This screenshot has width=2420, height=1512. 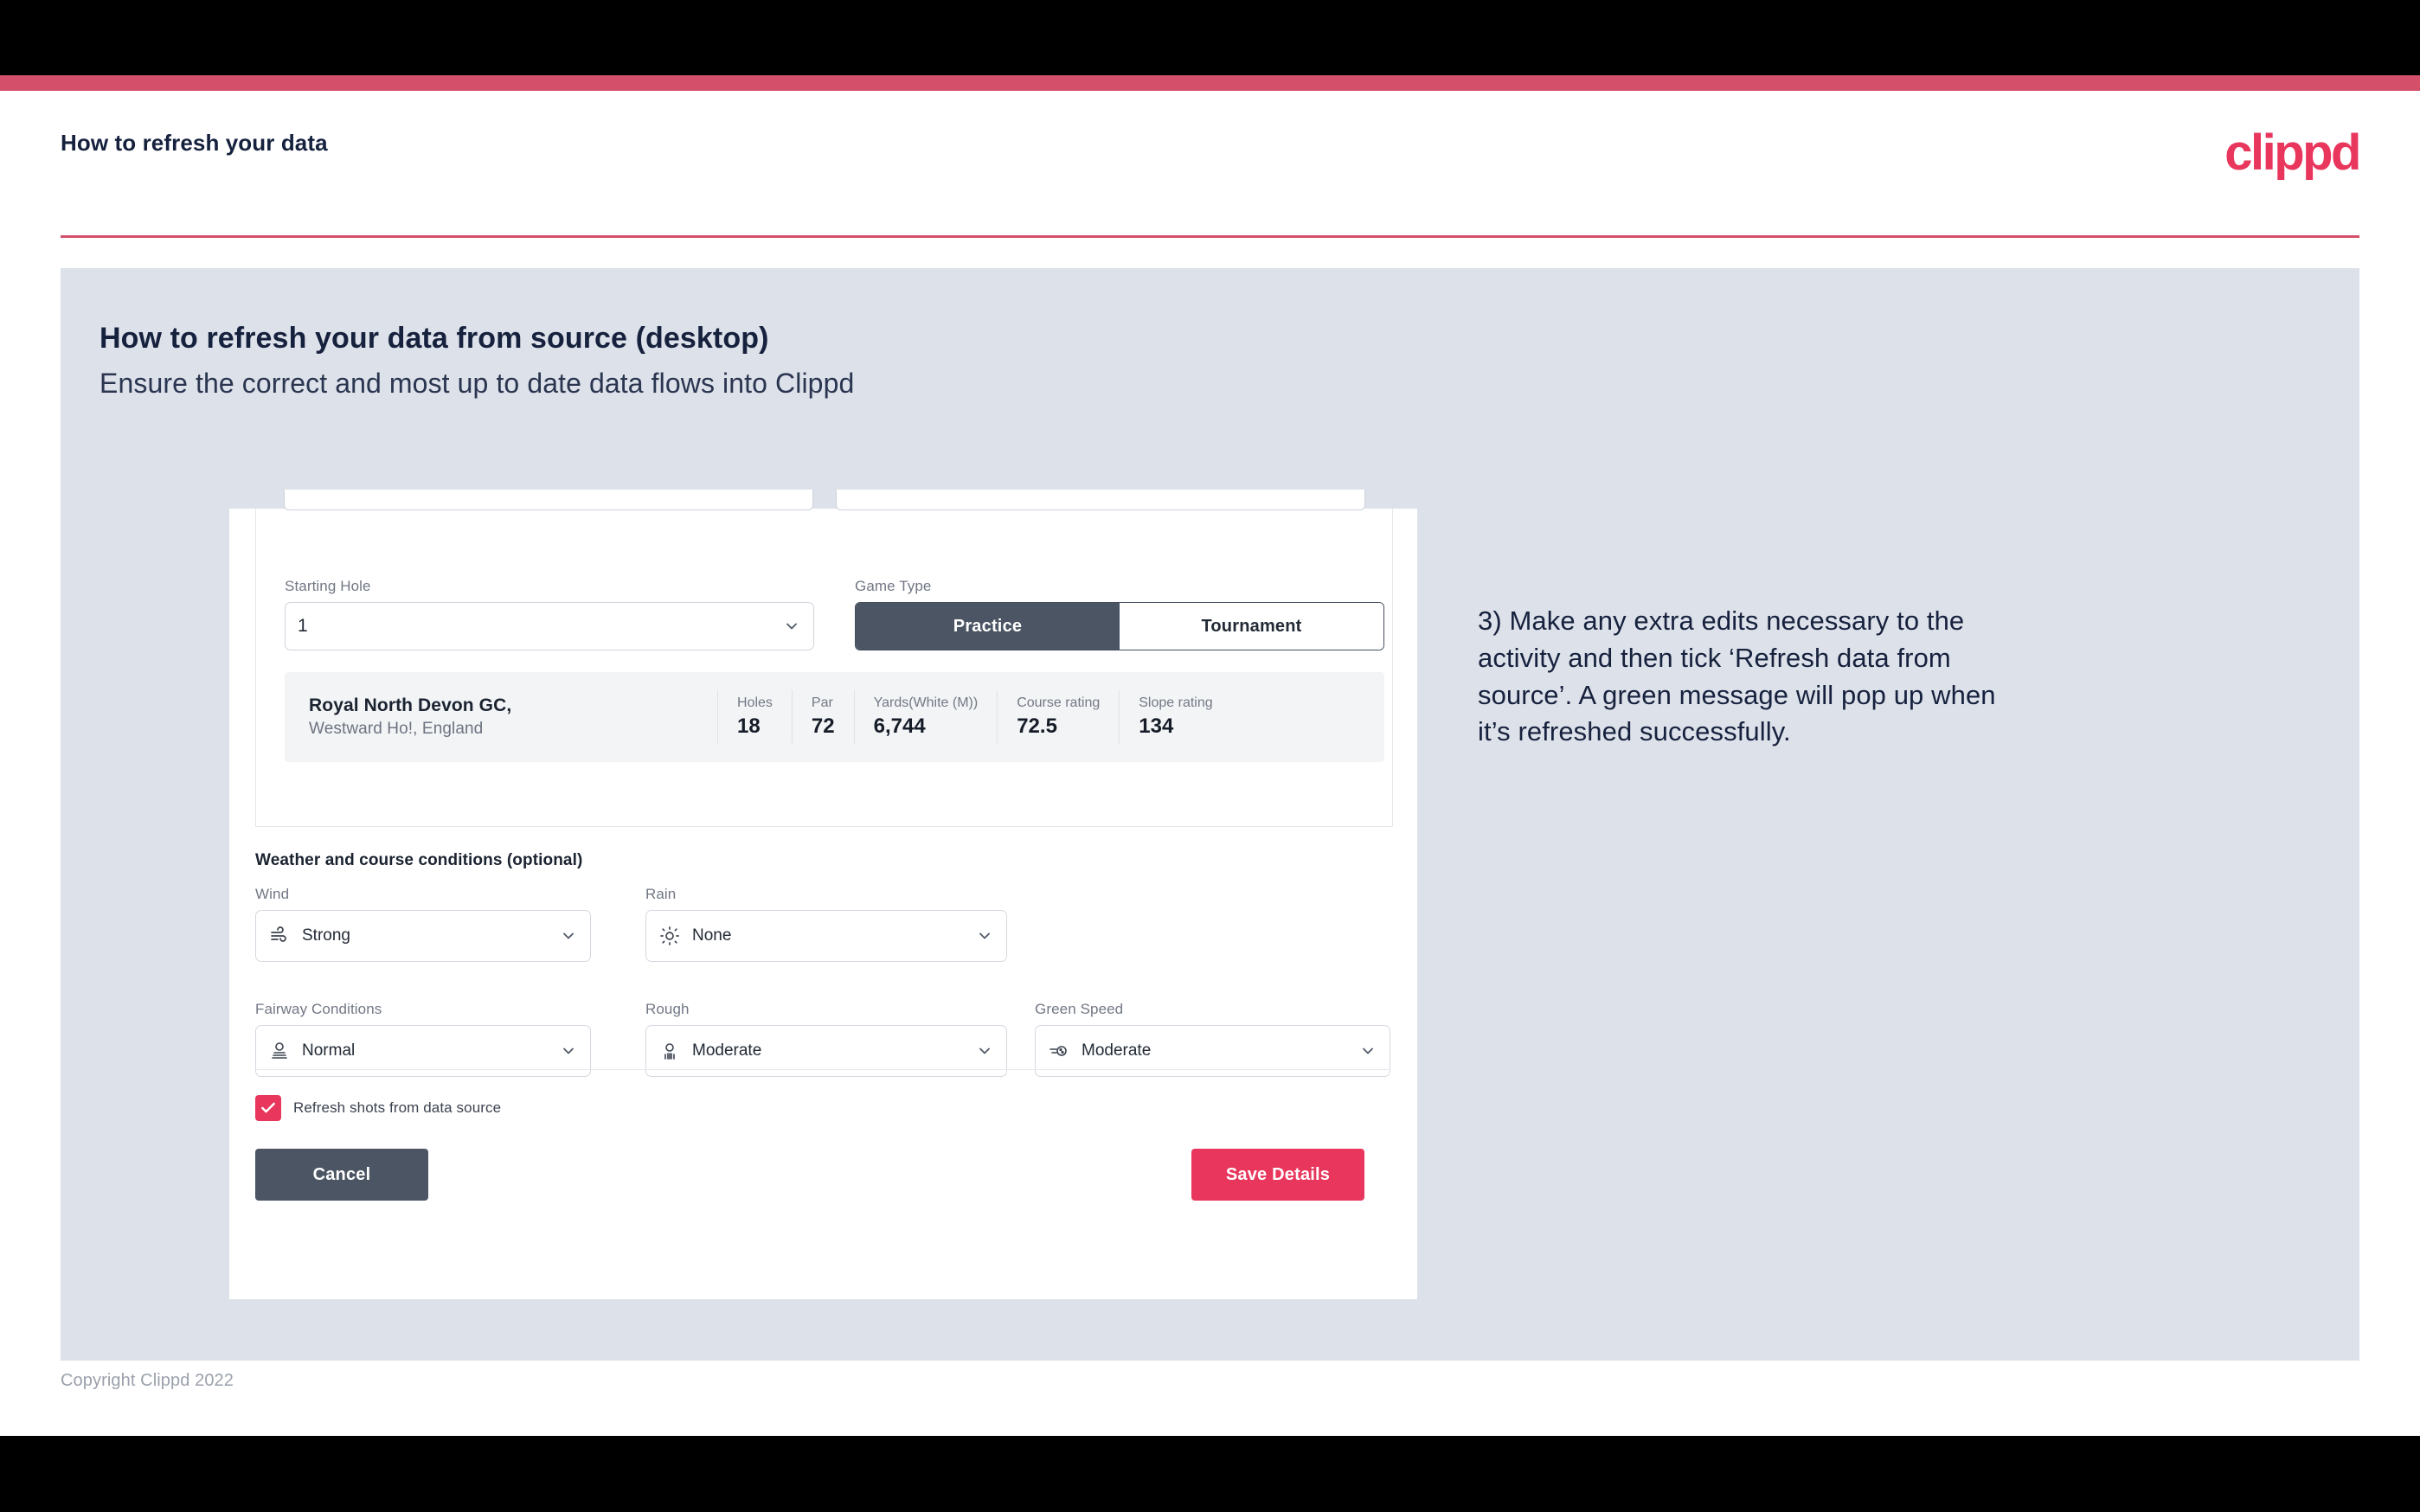 What do you see at coordinates (1175, 717) in the screenshot?
I see `course-stat-slope-rating: Slope rating 134` at bounding box center [1175, 717].